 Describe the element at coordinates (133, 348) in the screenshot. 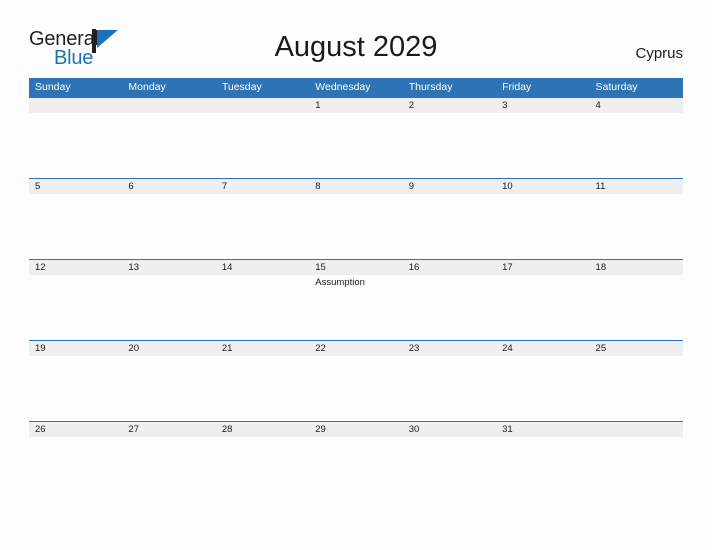

I see `day-number: 20` at that location.